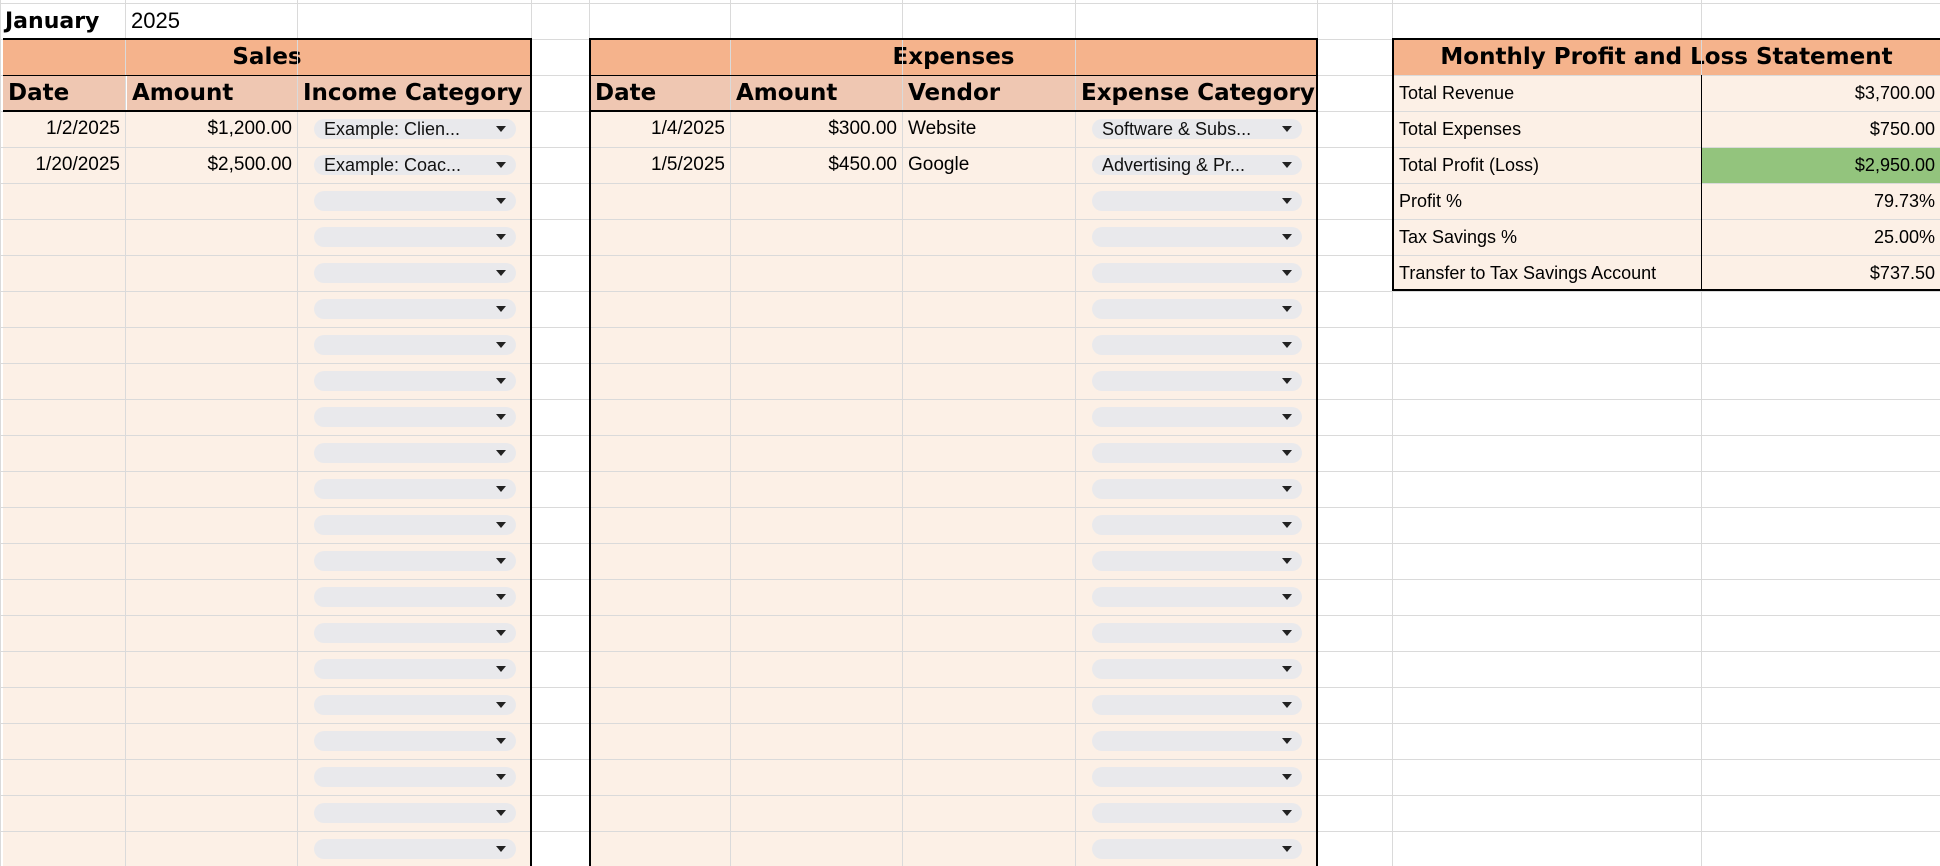 This screenshot has height=866, width=1940. Describe the element at coordinates (211, 165) in the screenshot. I see `sales-amount-cell: $2,500.00` at that location.